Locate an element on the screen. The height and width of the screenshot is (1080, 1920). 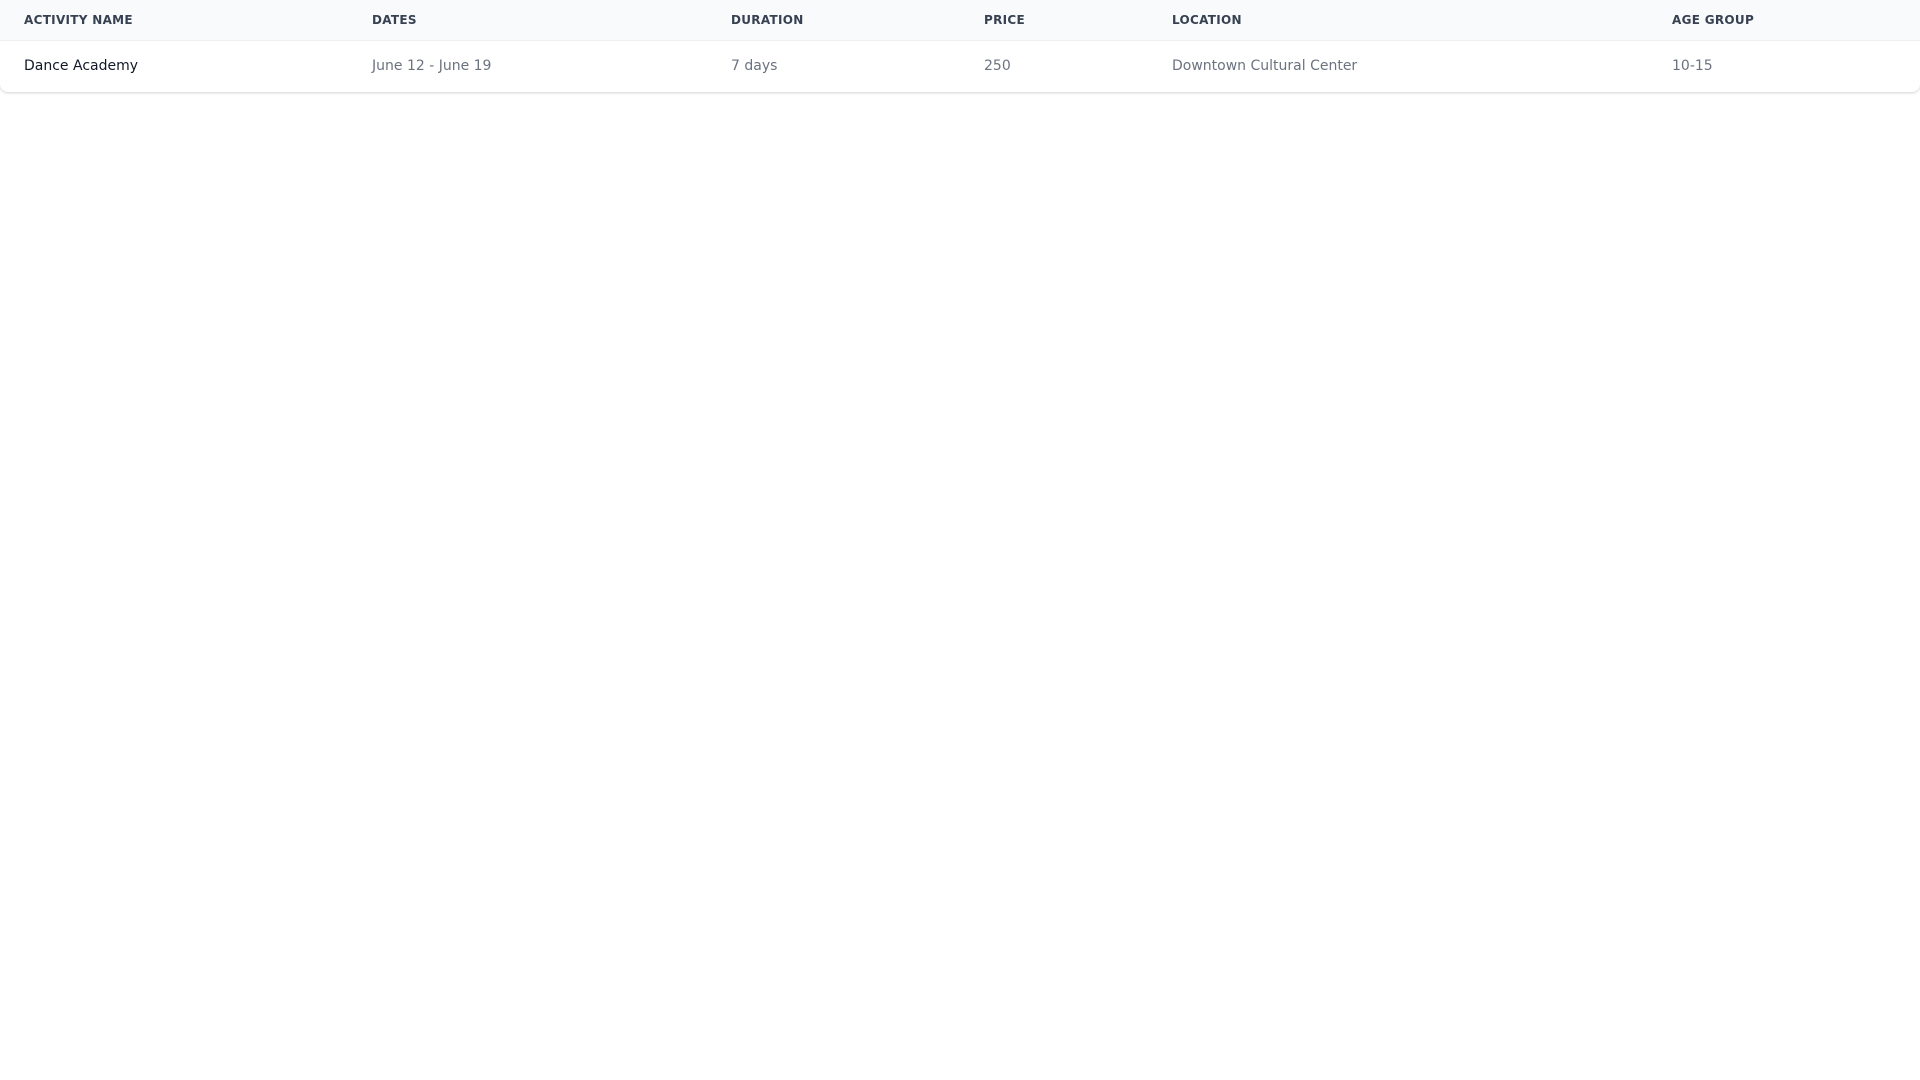
cell-activity-name: Dance Academy is located at coordinates (81, 66).